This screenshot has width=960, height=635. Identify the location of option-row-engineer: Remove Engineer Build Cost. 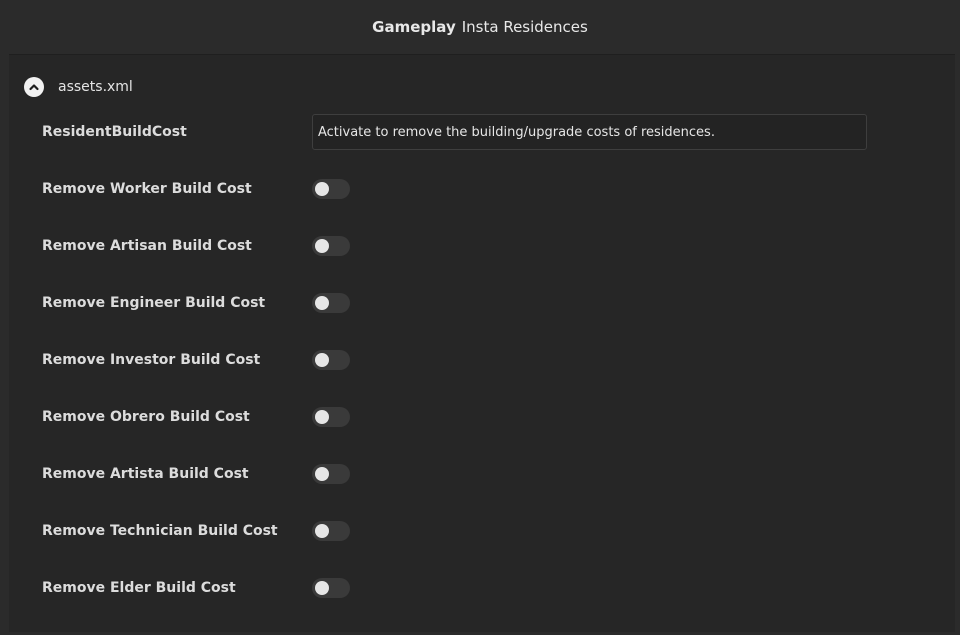
(196, 303).